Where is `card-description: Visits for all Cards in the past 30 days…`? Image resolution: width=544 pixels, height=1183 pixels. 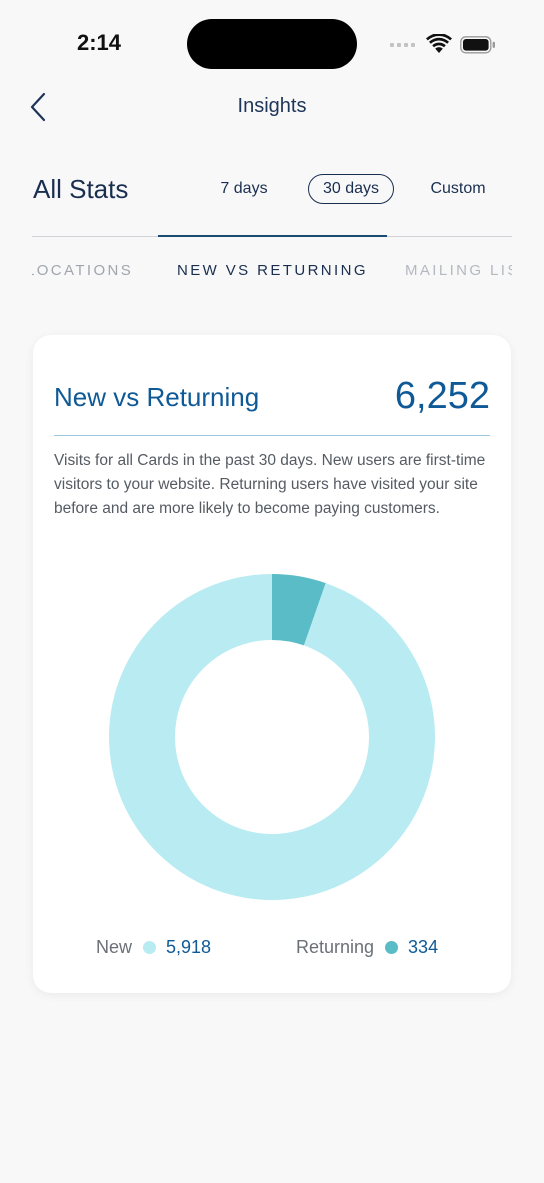
card-description: Visits for all Cards in the past 30 days… is located at coordinates (270, 484).